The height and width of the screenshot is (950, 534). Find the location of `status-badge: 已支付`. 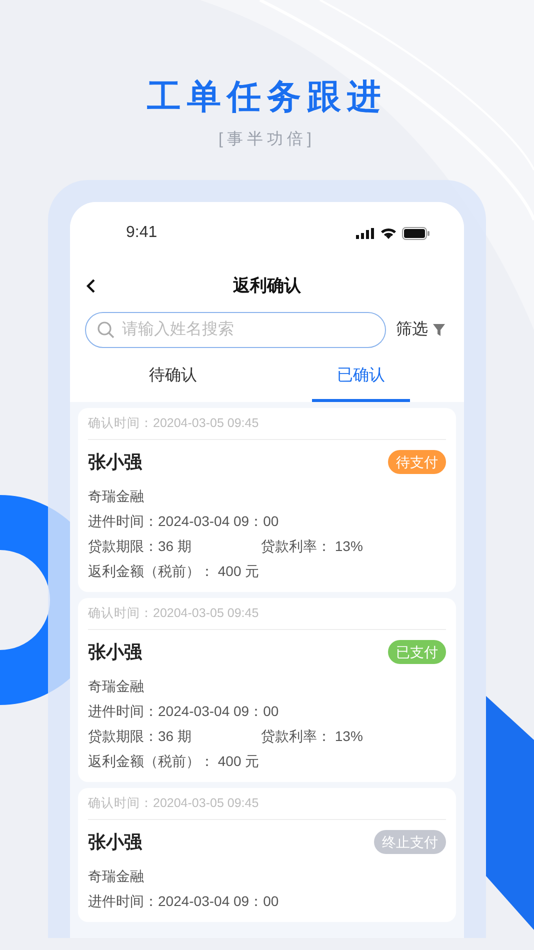

status-badge: 已支付 is located at coordinates (417, 652).